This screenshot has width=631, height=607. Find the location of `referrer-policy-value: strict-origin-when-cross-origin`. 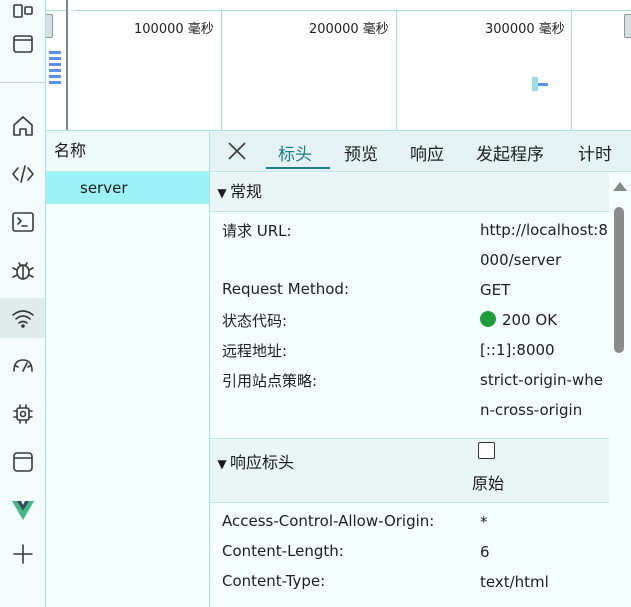

referrer-policy-value: strict-origin-when-cross-origin is located at coordinates (541, 395).